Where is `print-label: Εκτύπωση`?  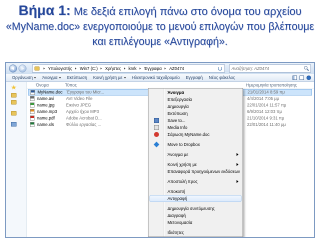
print-label: Εκτύπωση is located at coordinates (77, 77).